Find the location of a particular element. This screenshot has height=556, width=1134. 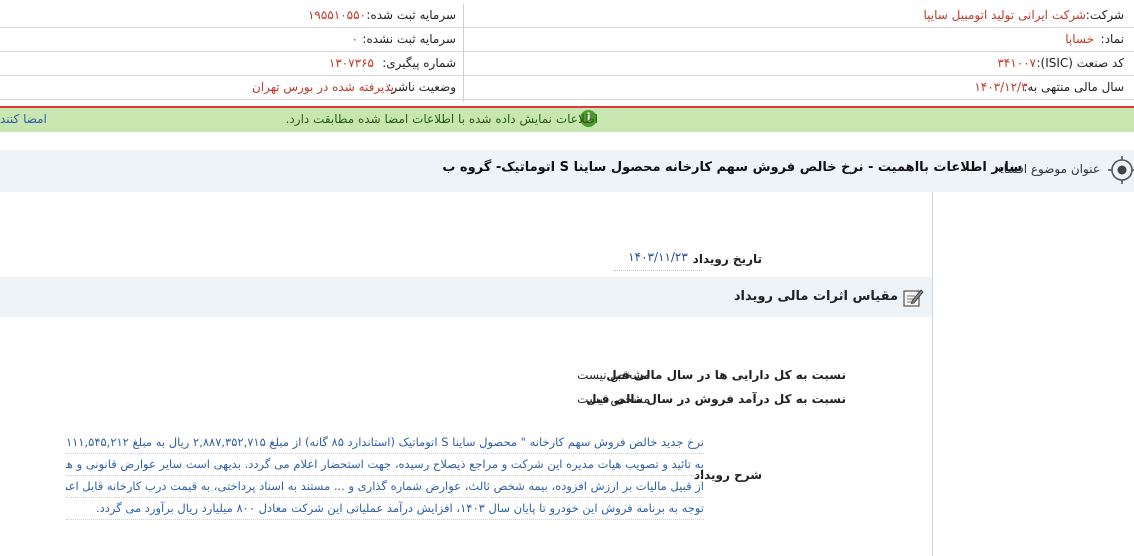

target-icon is located at coordinates (1121, 170).